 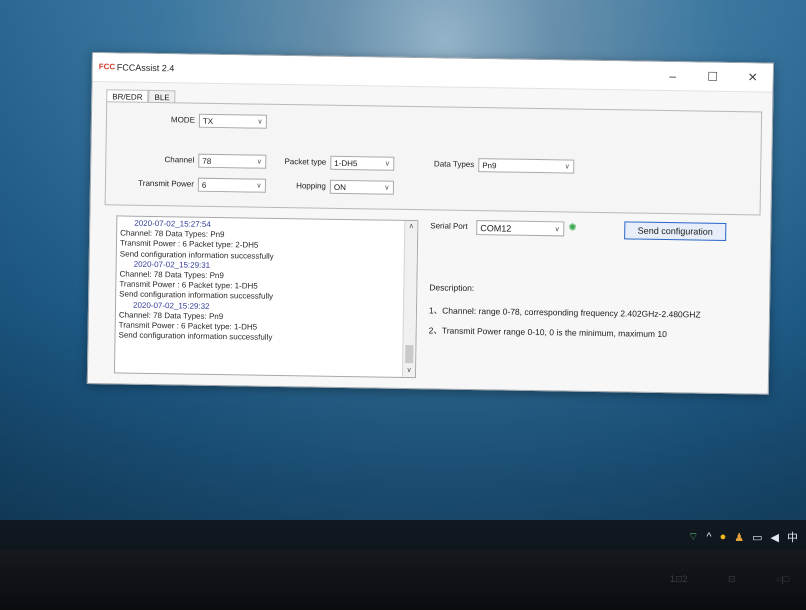 I want to click on window-controls: – ☐ ✕, so click(x=712, y=77).